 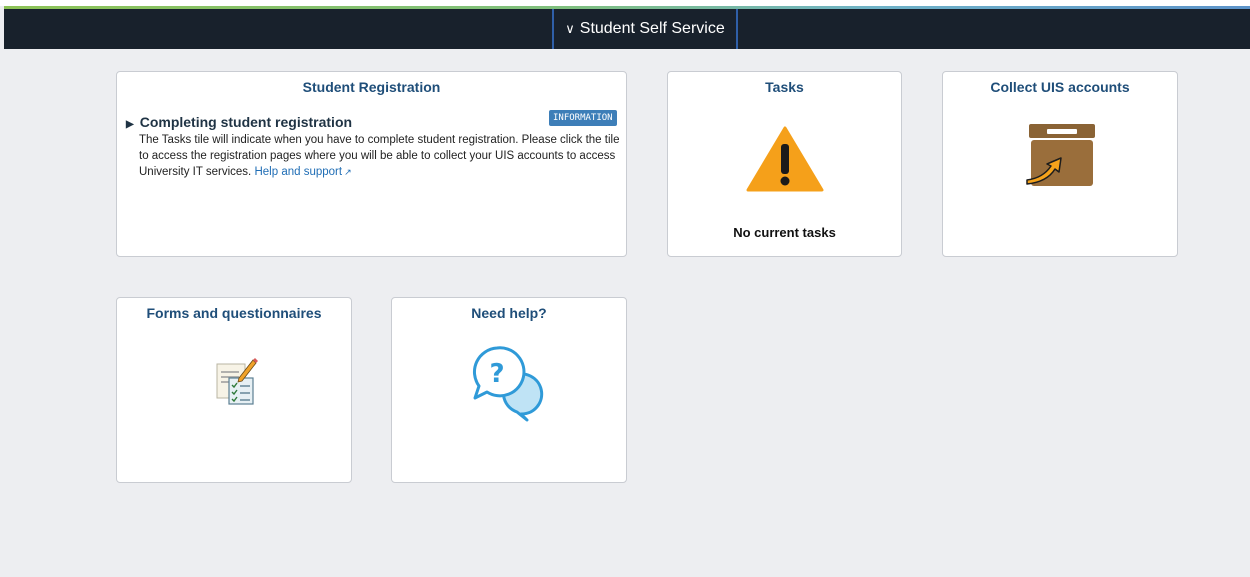 What do you see at coordinates (784, 87) in the screenshot?
I see `tile-title: Tasks` at bounding box center [784, 87].